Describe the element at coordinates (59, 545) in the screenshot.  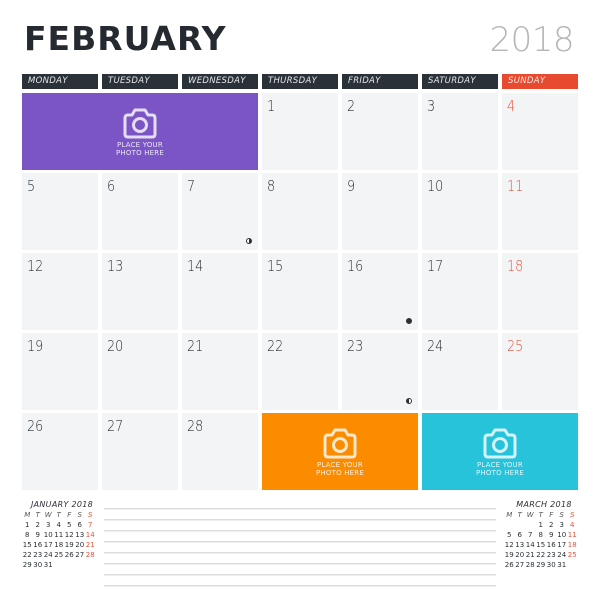
I see `mini-day: 18` at that location.